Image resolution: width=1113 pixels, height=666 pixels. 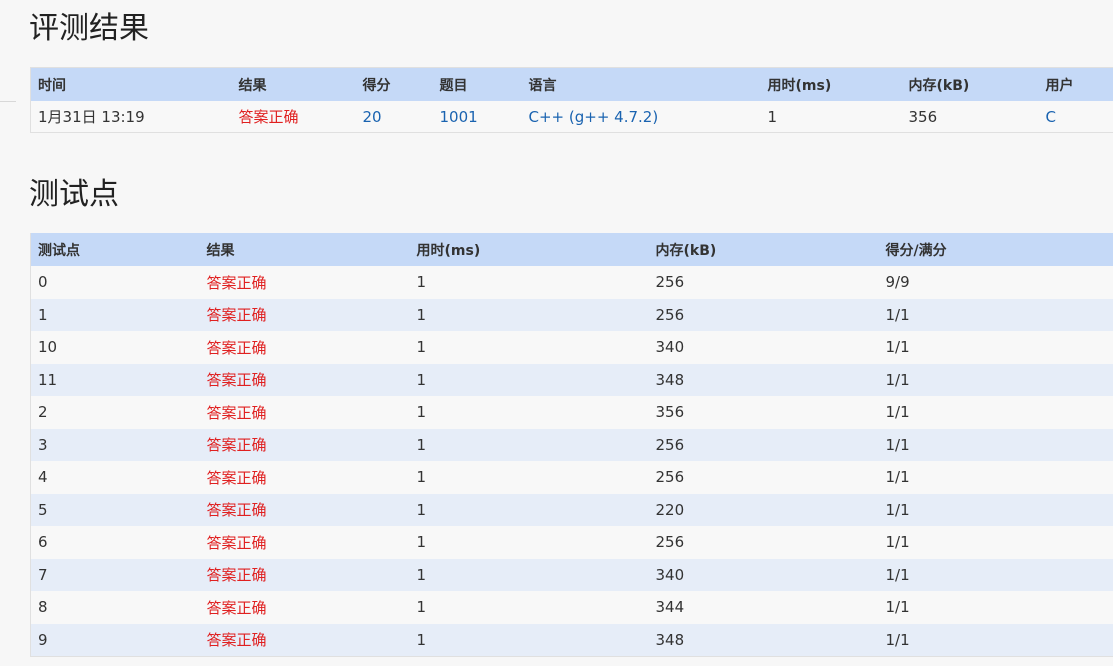 I want to click on case-id: 6, so click(x=115, y=542).